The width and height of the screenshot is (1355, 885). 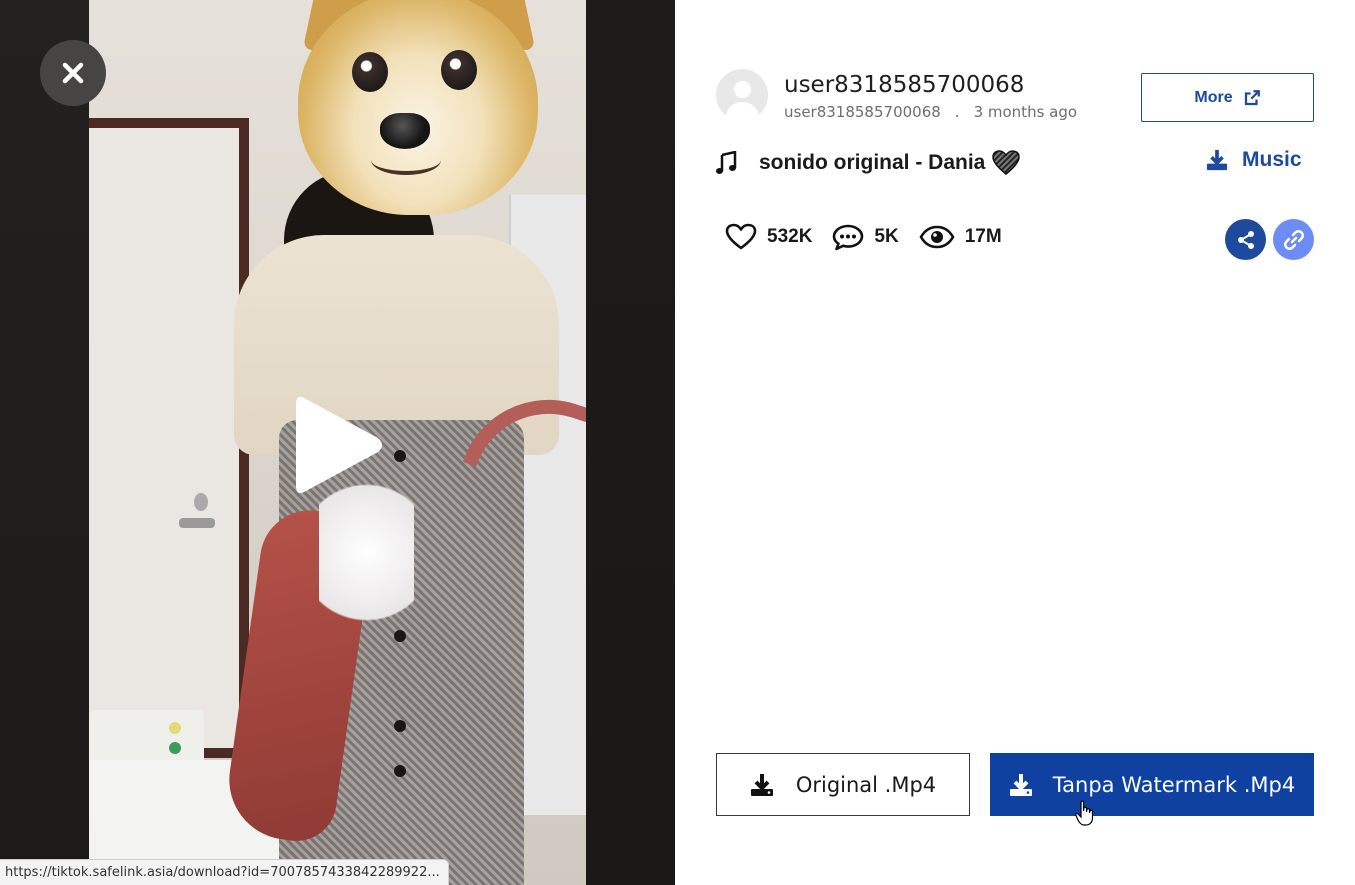 I want to click on views-stat: 17M, so click(x=960, y=237).